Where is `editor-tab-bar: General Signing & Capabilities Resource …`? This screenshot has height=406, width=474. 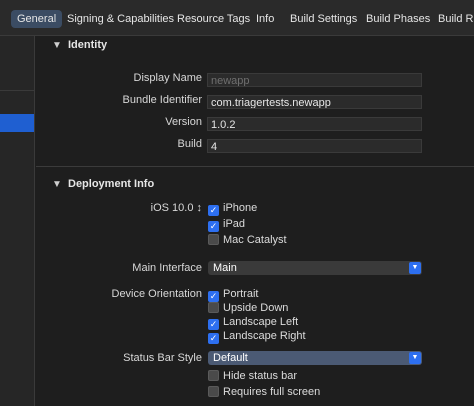
editor-tab-bar: General Signing & Capabilities Resource … is located at coordinates (237, 18).